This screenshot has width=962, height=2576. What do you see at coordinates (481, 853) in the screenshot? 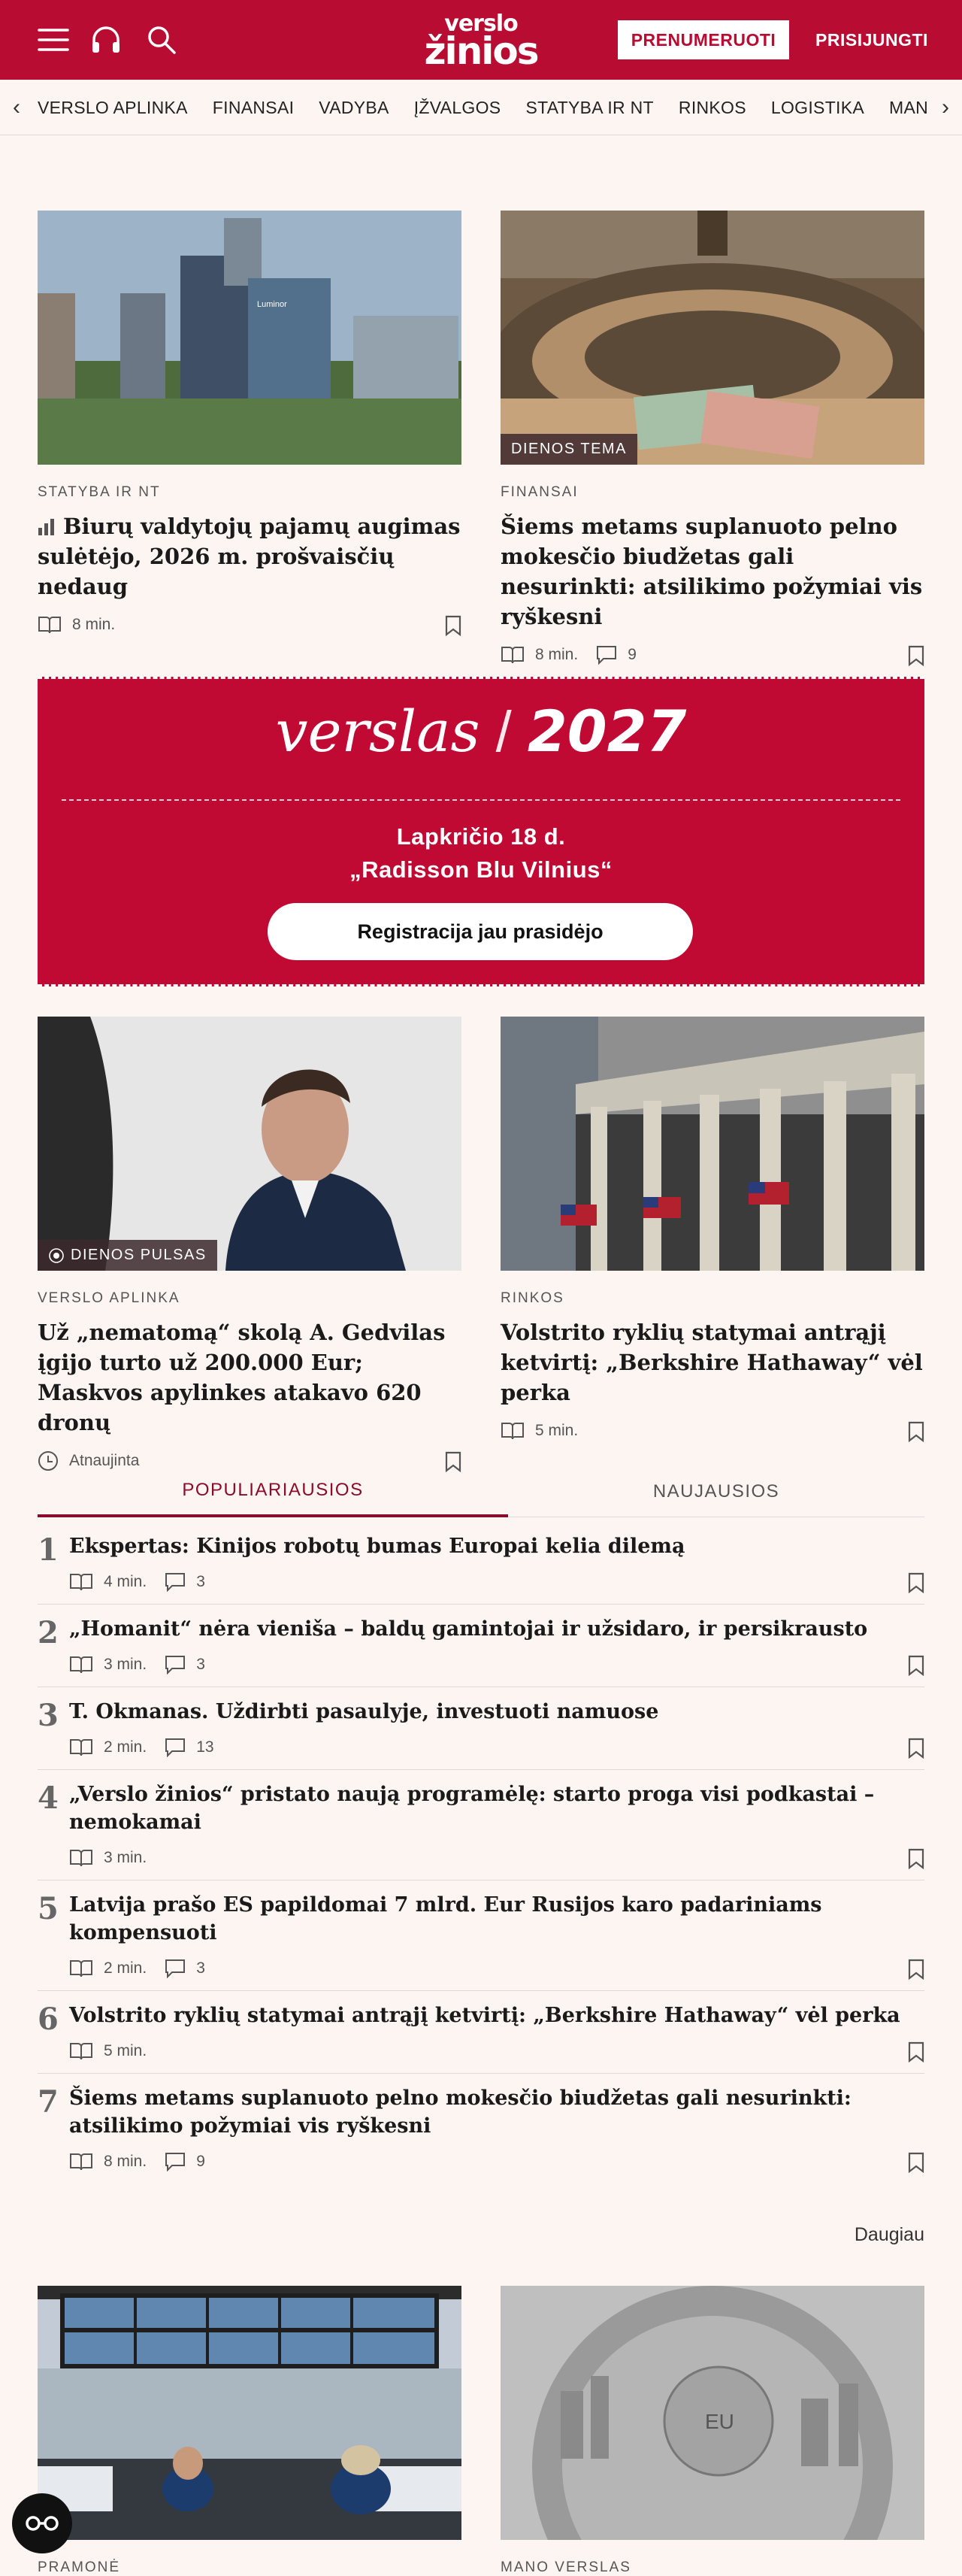
I see `banner-date: Lapkričio 18 d. „Radisson Blu Vilnius“` at bounding box center [481, 853].